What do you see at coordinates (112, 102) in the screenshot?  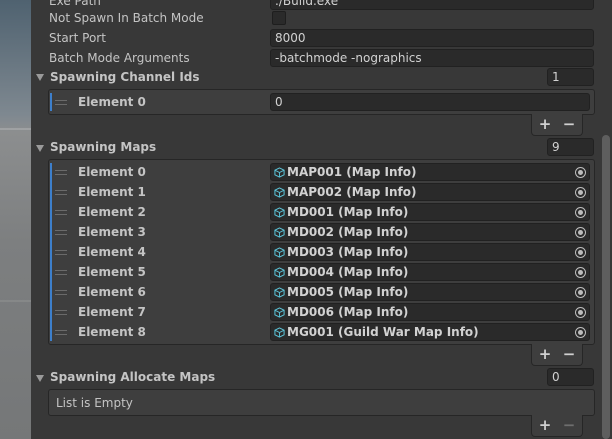 I see `channel-element-label: Element 0` at bounding box center [112, 102].